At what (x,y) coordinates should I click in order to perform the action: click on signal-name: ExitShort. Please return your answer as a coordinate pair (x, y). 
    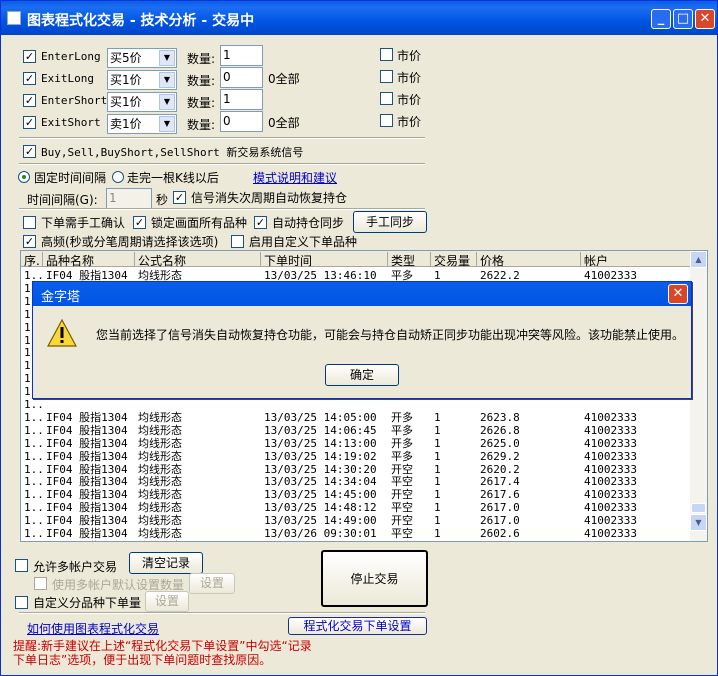
    Looking at the image, I should click on (71, 122).